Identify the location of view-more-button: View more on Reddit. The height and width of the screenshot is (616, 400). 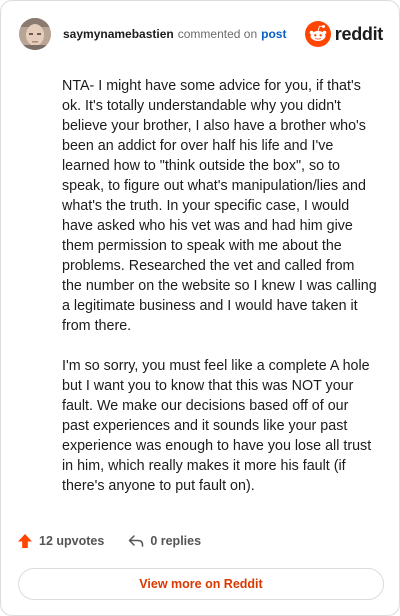
(201, 584).